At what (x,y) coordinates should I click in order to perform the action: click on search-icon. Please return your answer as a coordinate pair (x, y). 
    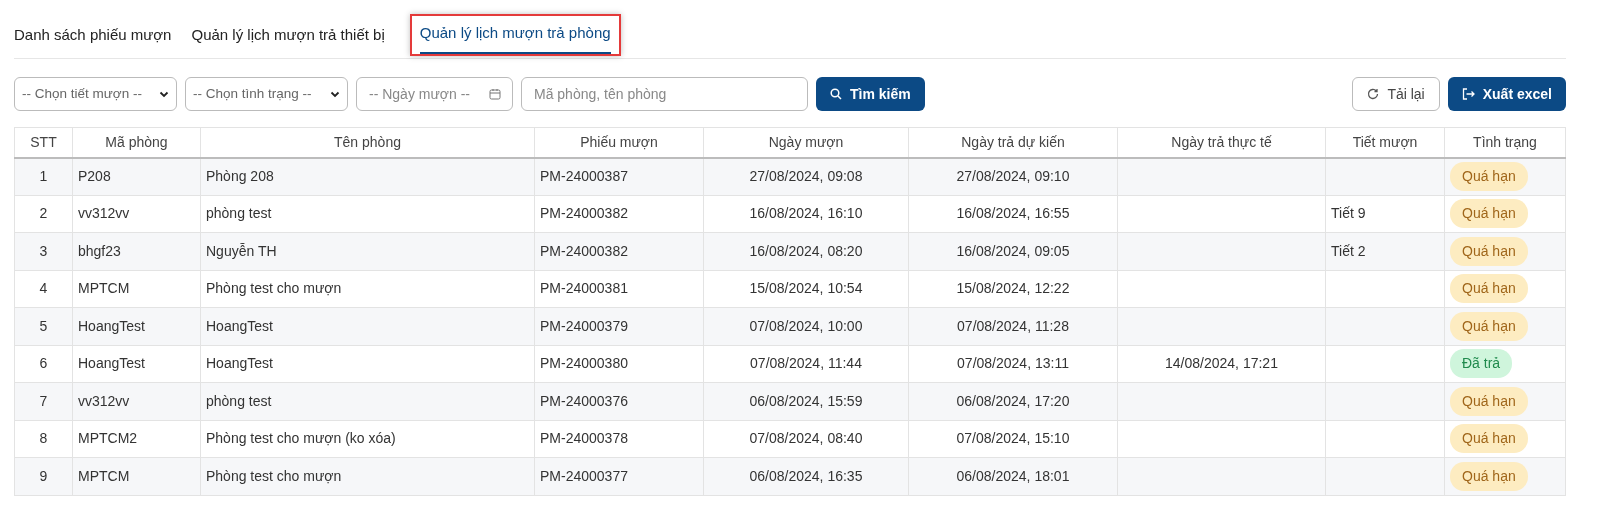
    Looking at the image, I should click on (836, 94).